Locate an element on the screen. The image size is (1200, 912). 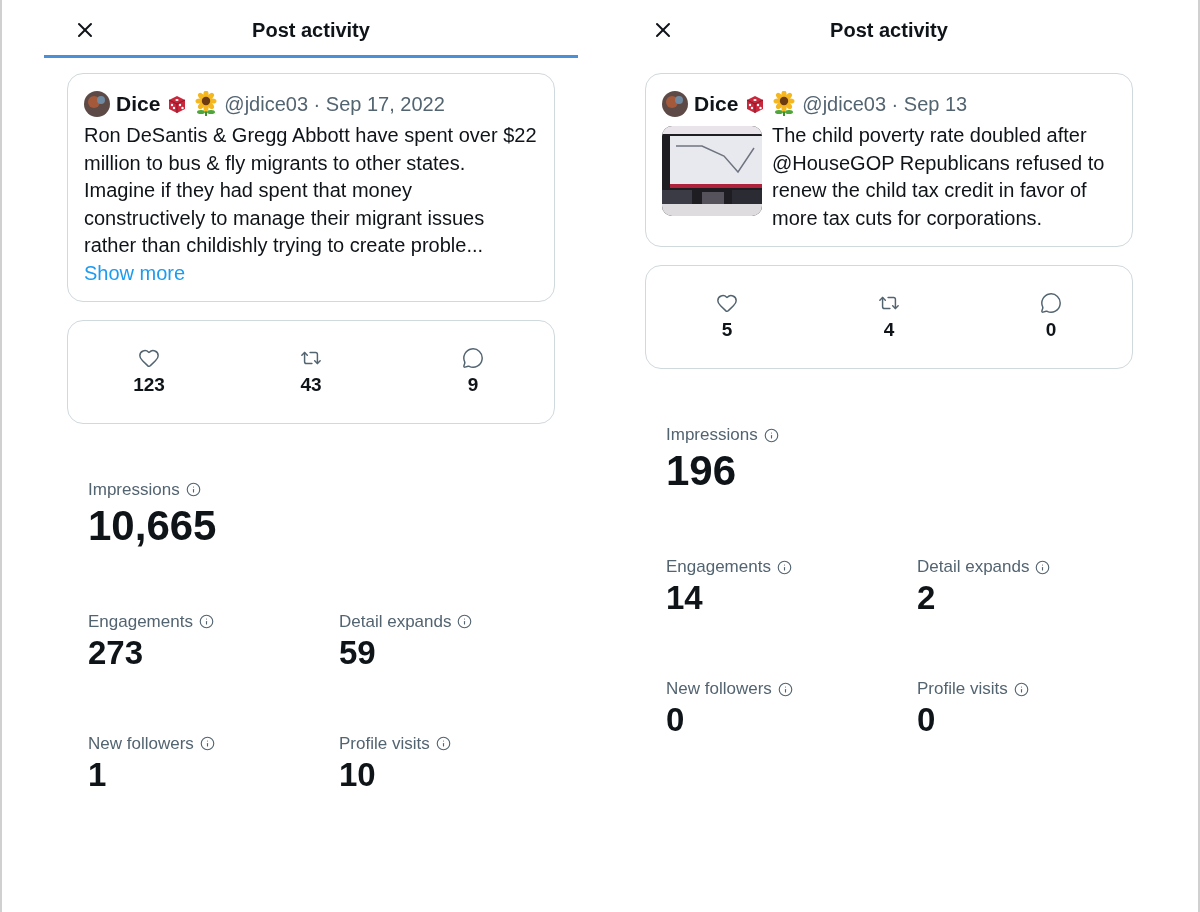
stat-value: 2 is located at coordinates (927, 598).